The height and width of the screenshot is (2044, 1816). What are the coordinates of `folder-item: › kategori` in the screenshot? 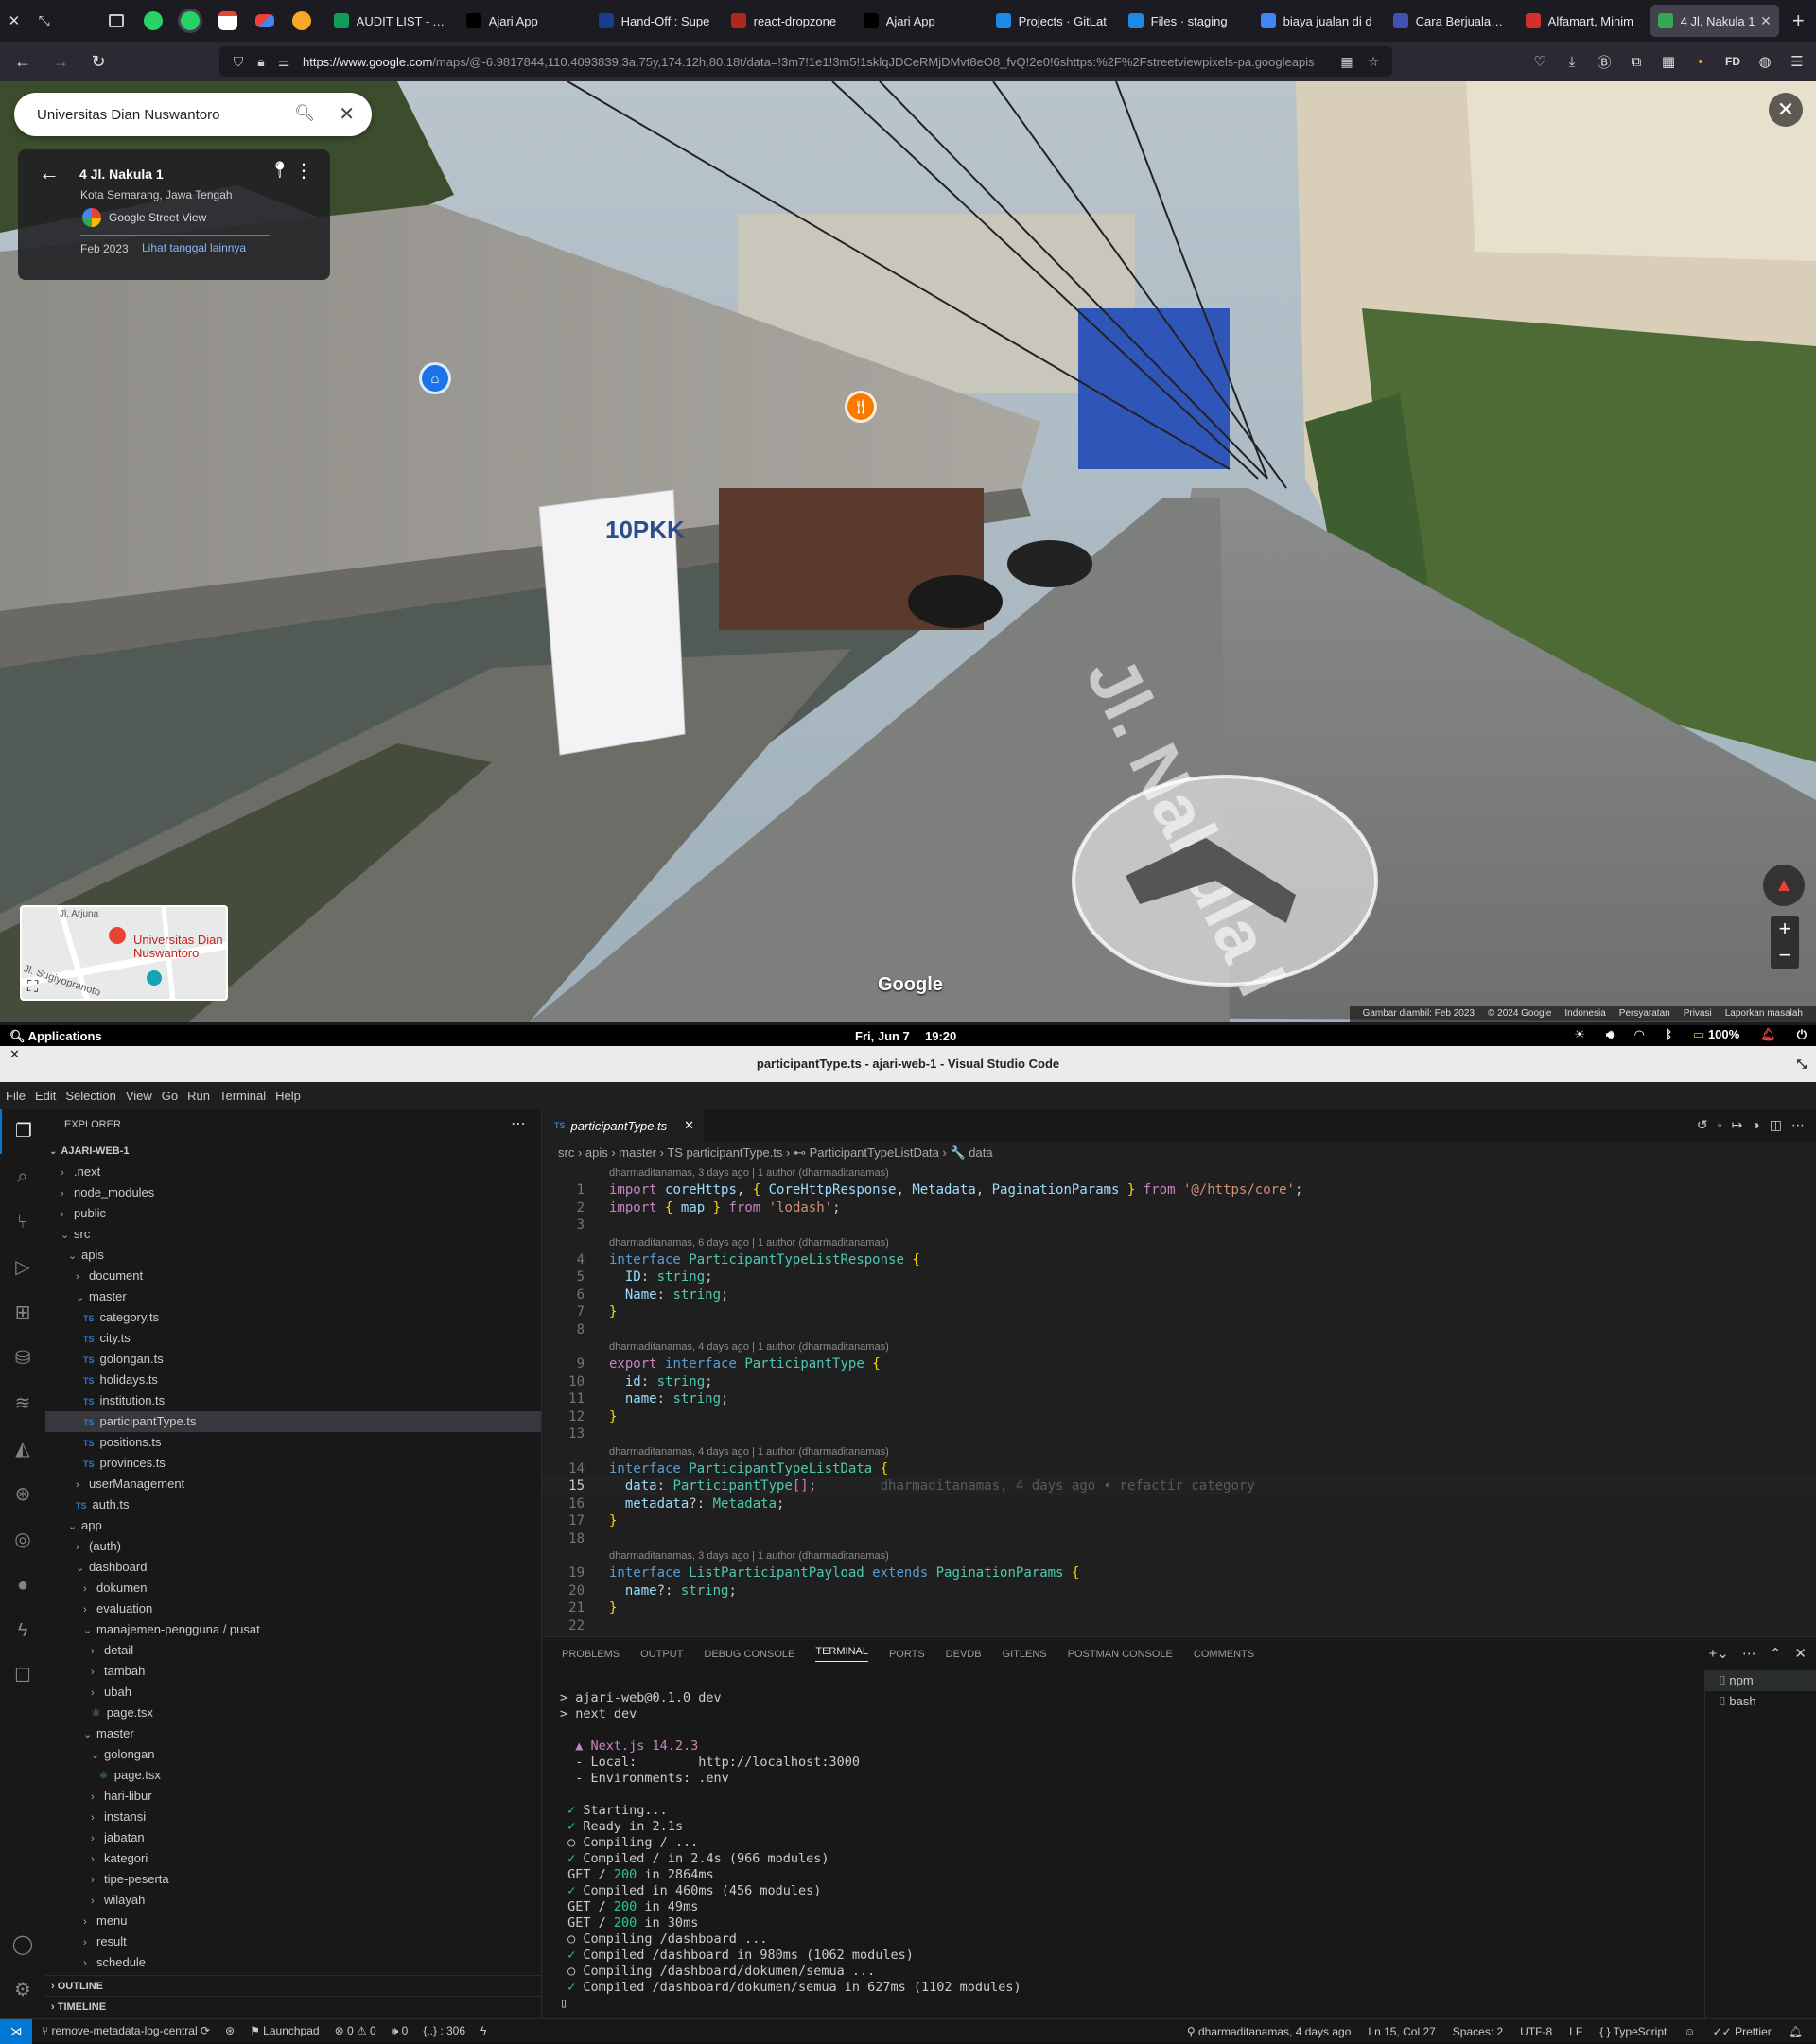 It's located at (293, 1858).